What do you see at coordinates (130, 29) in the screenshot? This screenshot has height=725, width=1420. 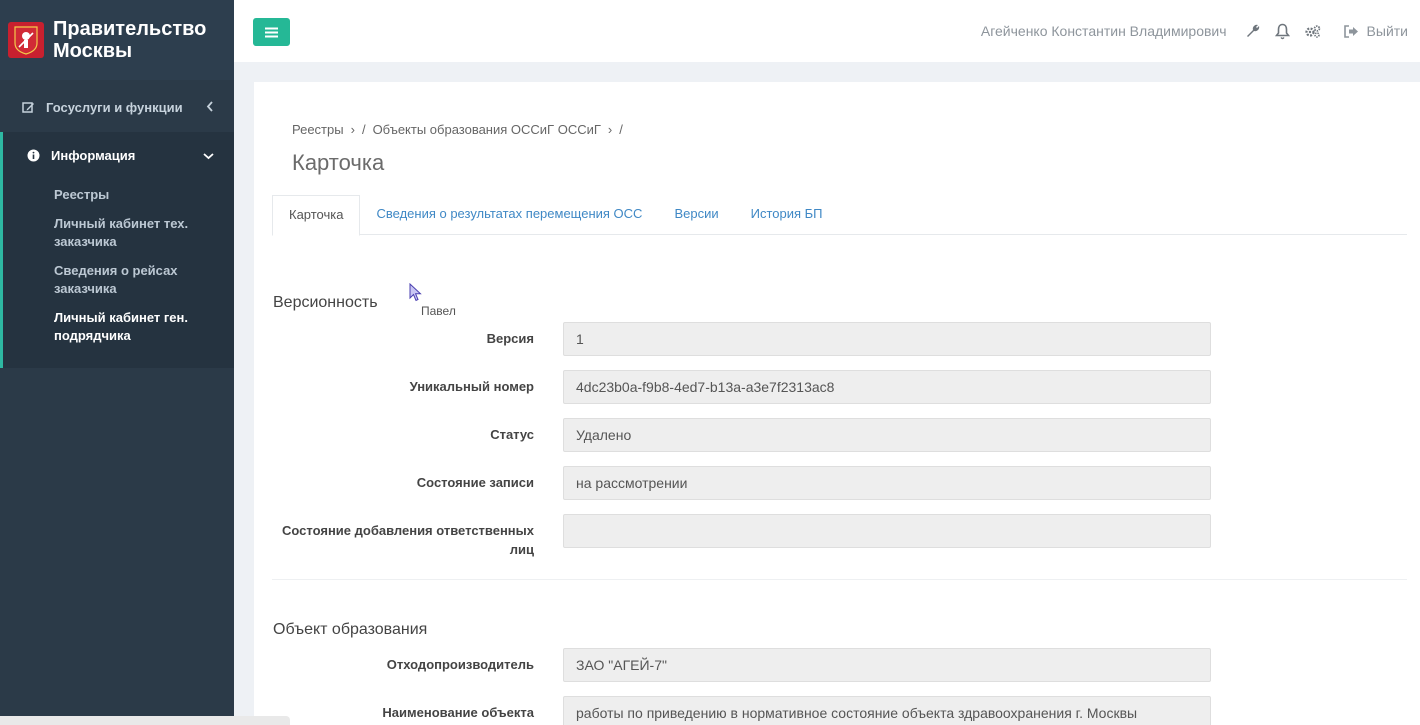 I see `brand-title-line1: Правительство` at bounding box center [130, 29].